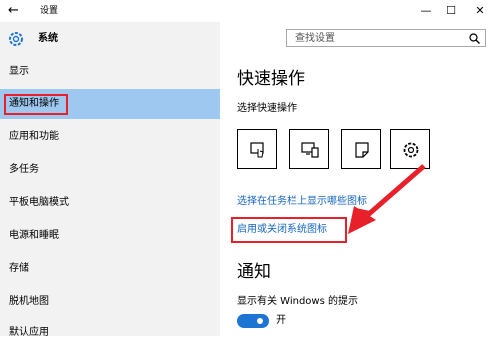 This screenshot has height=348, width=499. I want to click on sidebar-item-label: 显示, so click(19, 71).